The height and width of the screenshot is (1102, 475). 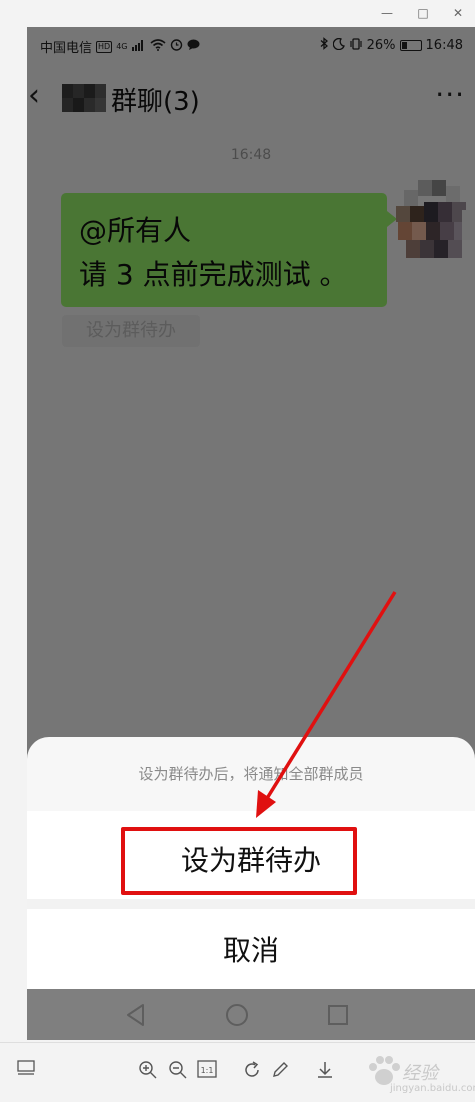 I want to click on cancel-label: 取消, so click(x=250, y=950).